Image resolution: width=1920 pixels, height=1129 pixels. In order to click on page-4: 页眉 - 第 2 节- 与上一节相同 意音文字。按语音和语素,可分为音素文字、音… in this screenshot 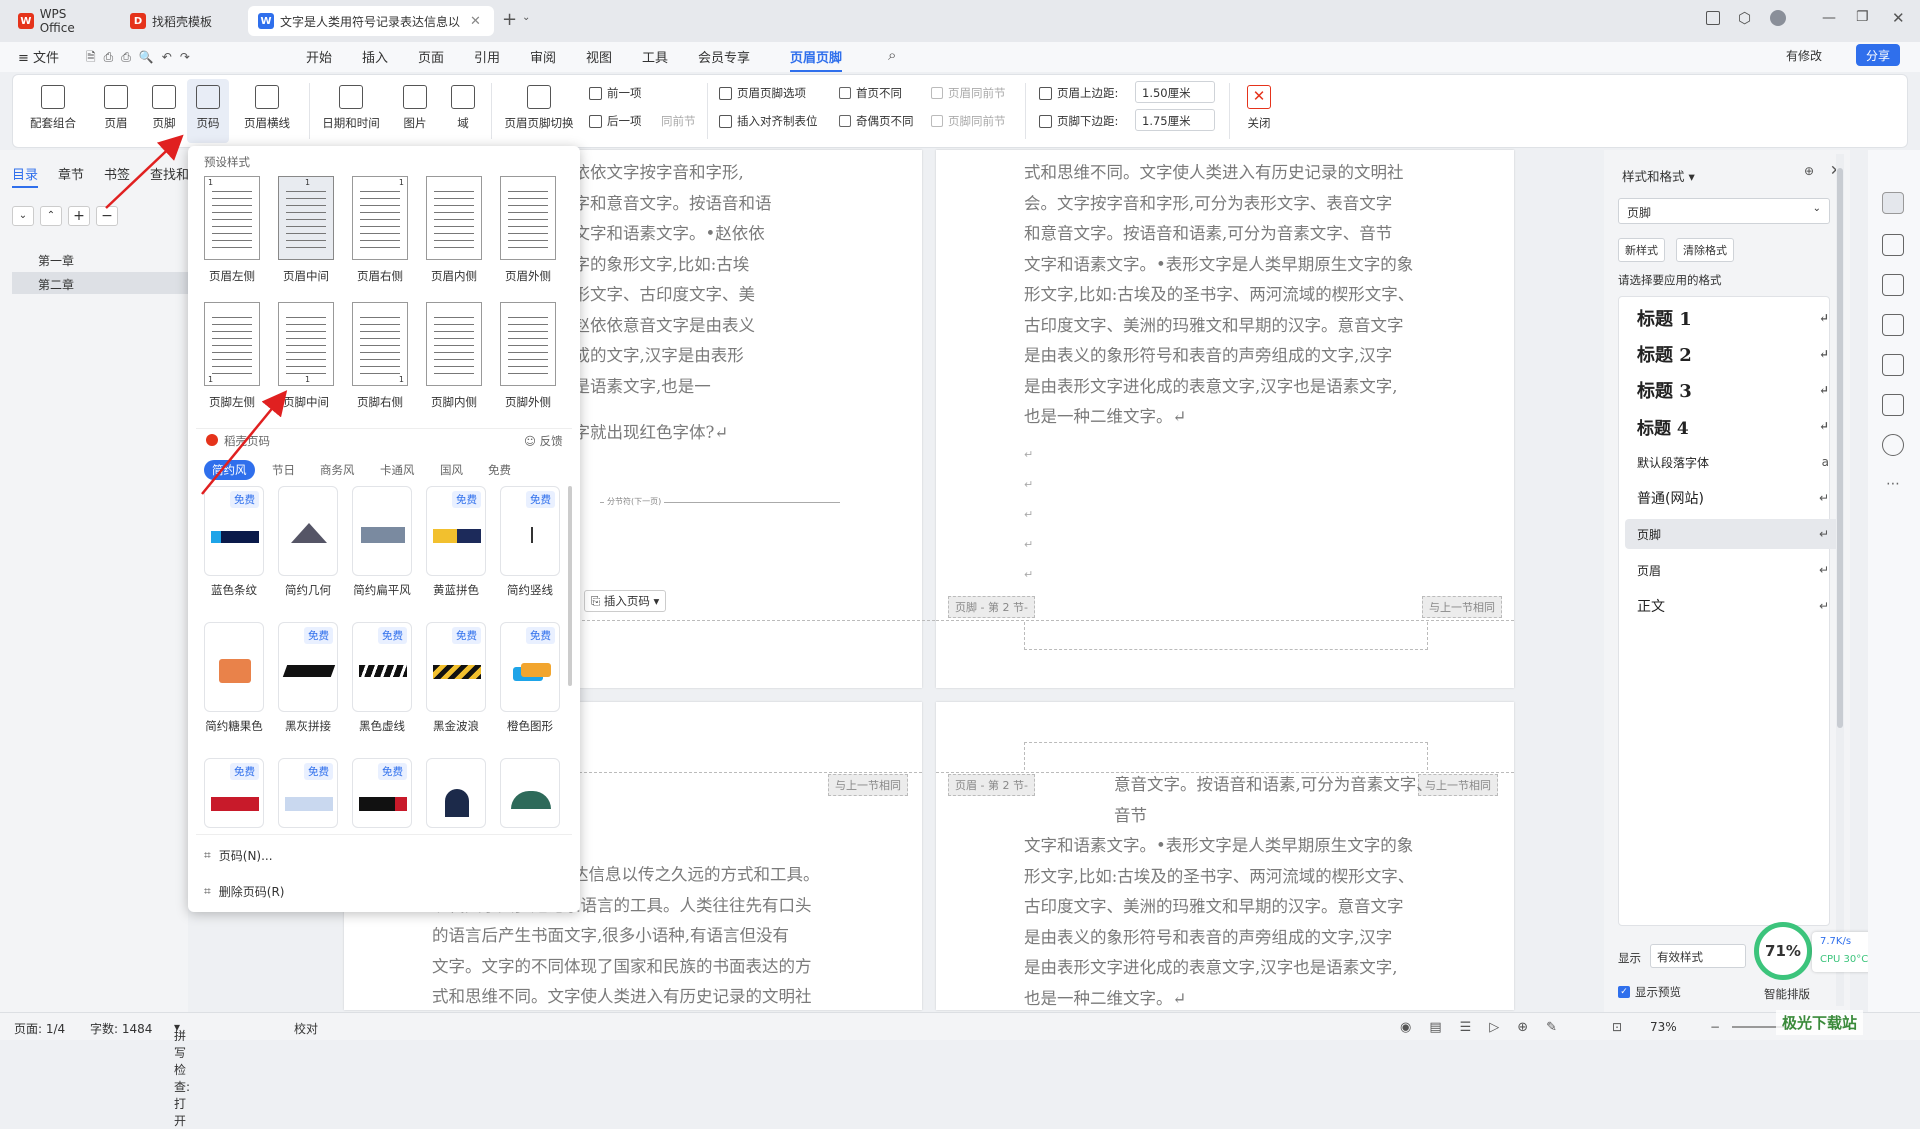, I will do `click(1225, 856)`.